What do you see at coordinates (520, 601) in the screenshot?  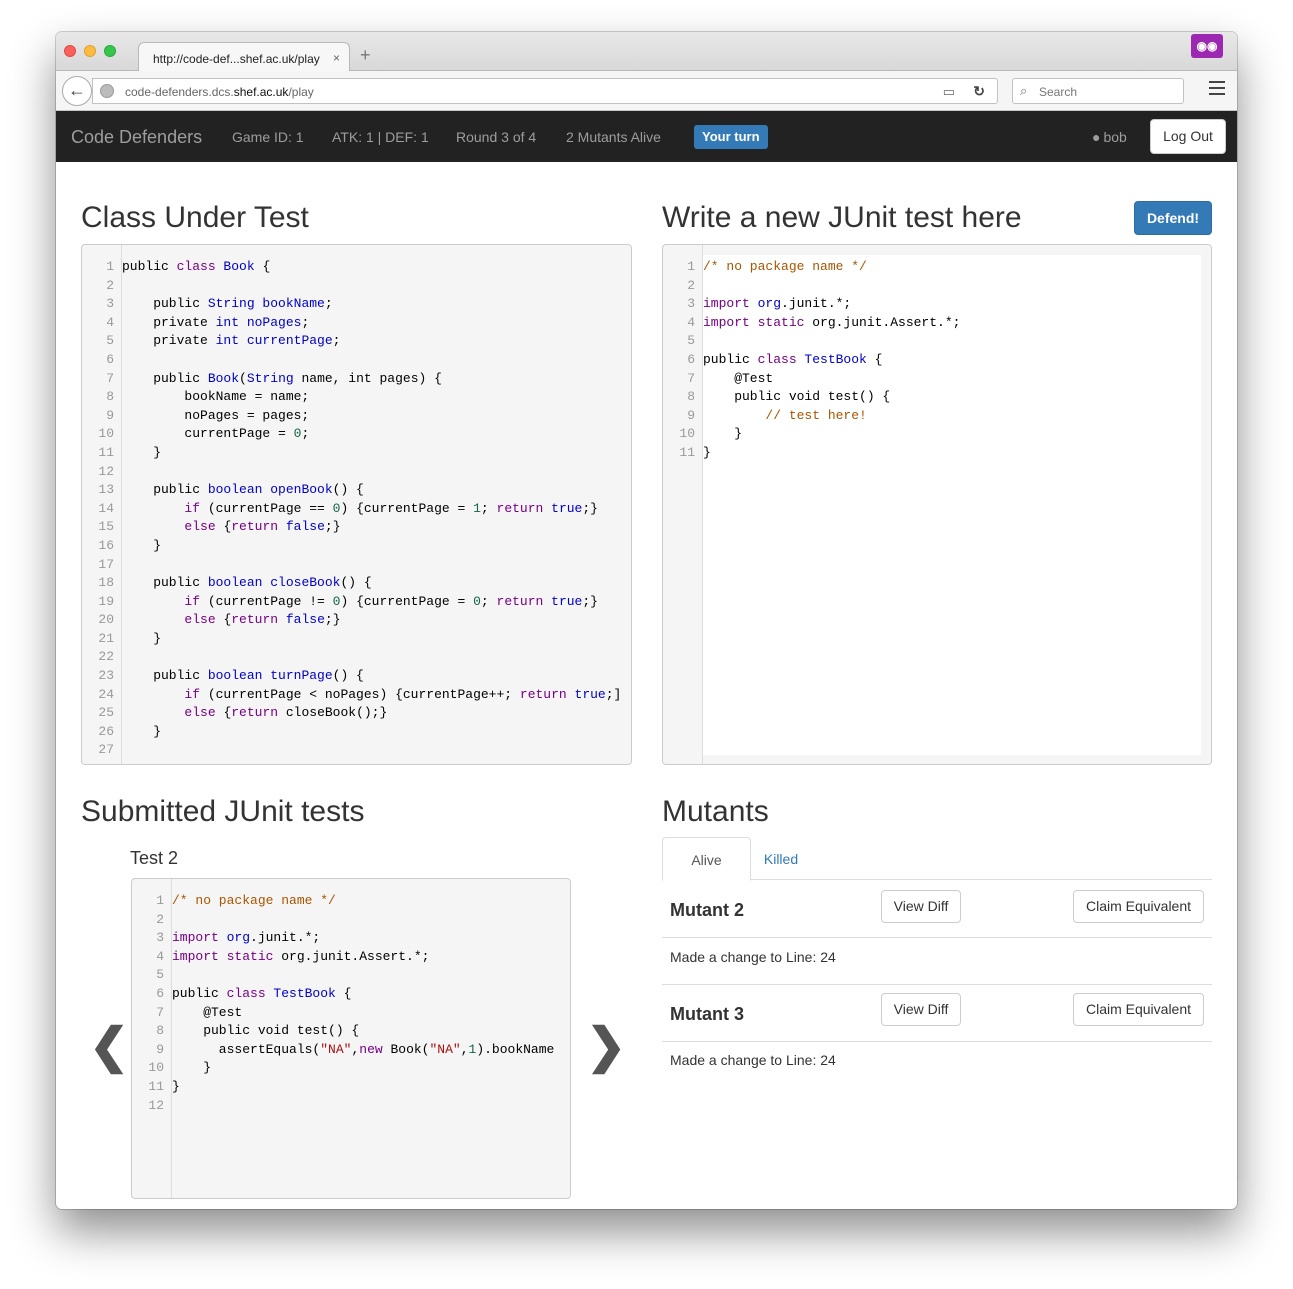 I see `code-token: return` at bounding box center [520, 601].